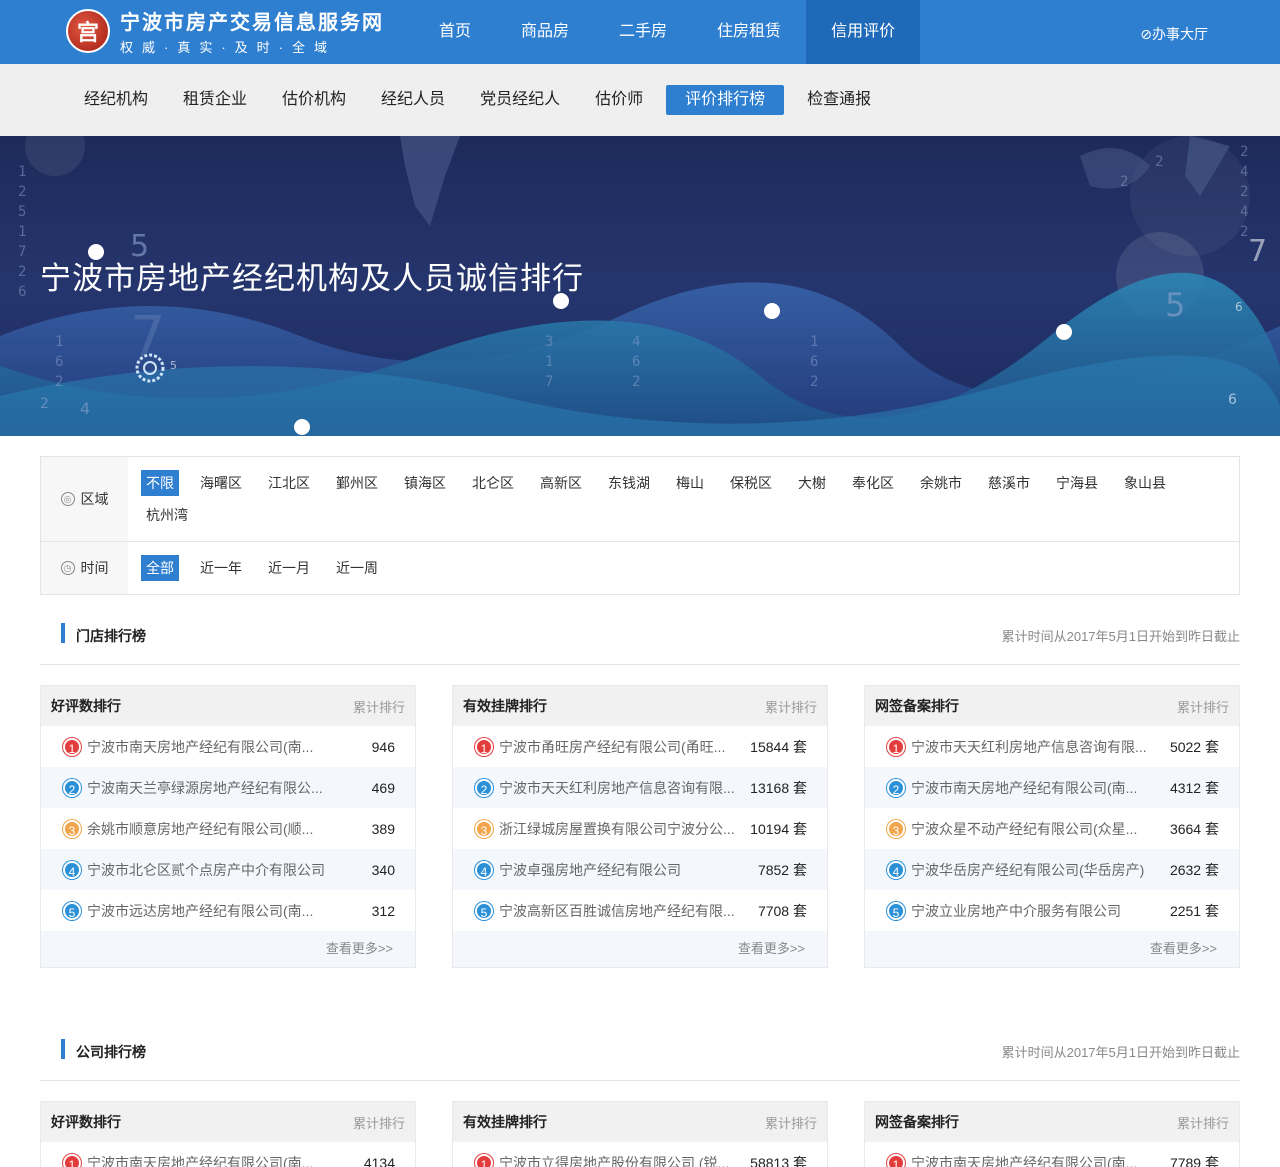 The width and height of the screenshot is (1280, 1167). Describe the element at coordinates (289, 568) in the screenshot. I see `time-option: 近一月` at that location.